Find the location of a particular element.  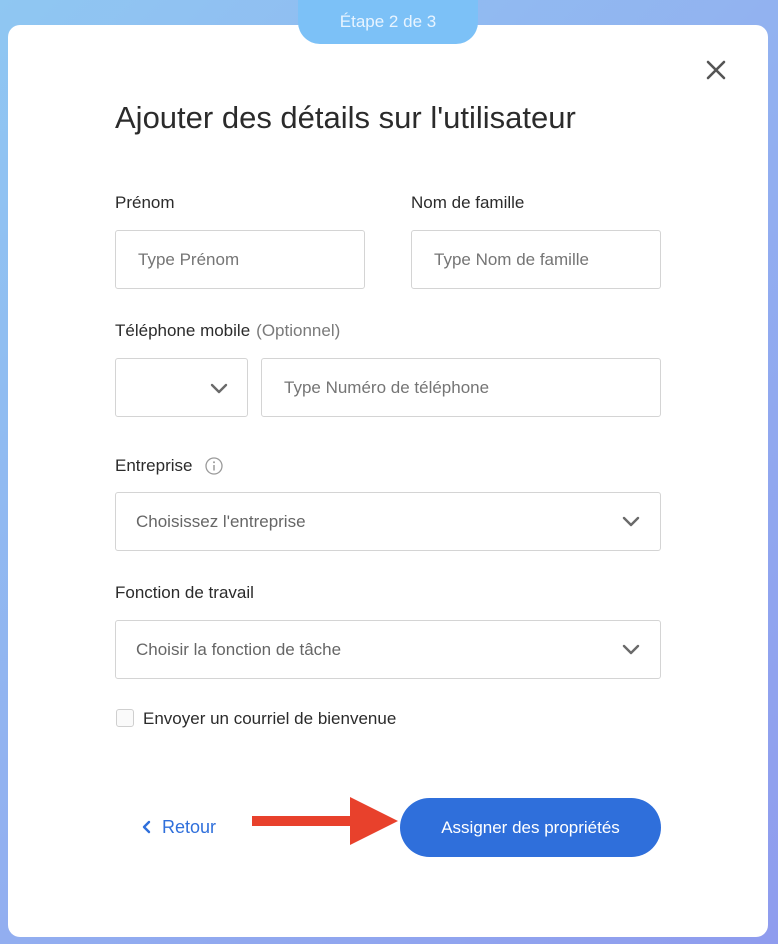

back-button: Retour is located at coordinates (178, 827).